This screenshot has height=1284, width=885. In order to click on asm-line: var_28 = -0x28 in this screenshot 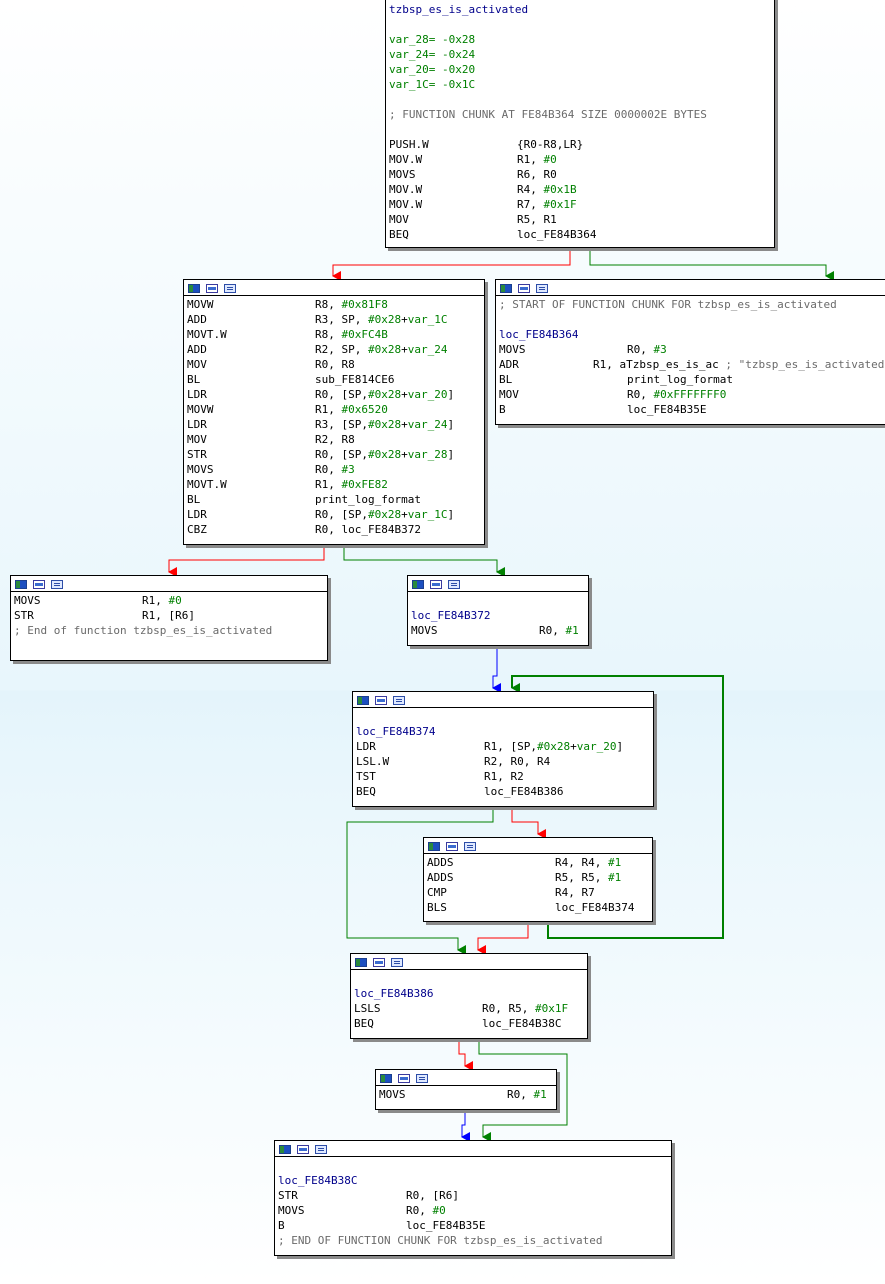, I will do `click(580, 39)`.